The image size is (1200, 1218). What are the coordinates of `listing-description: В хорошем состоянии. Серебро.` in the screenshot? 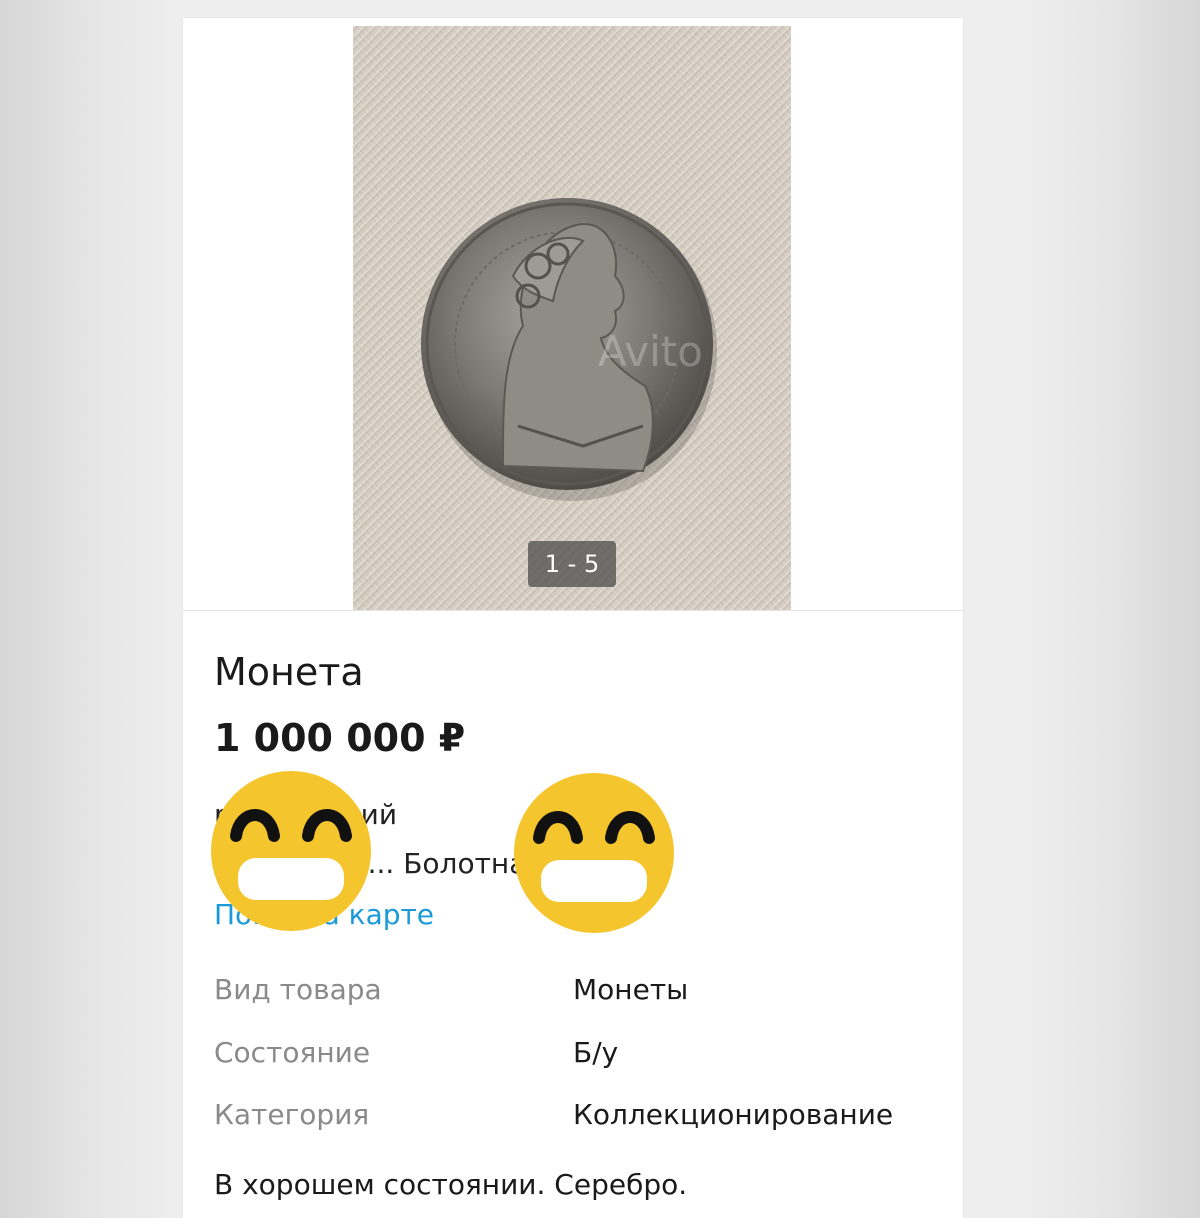 It's located at (451, 1184).